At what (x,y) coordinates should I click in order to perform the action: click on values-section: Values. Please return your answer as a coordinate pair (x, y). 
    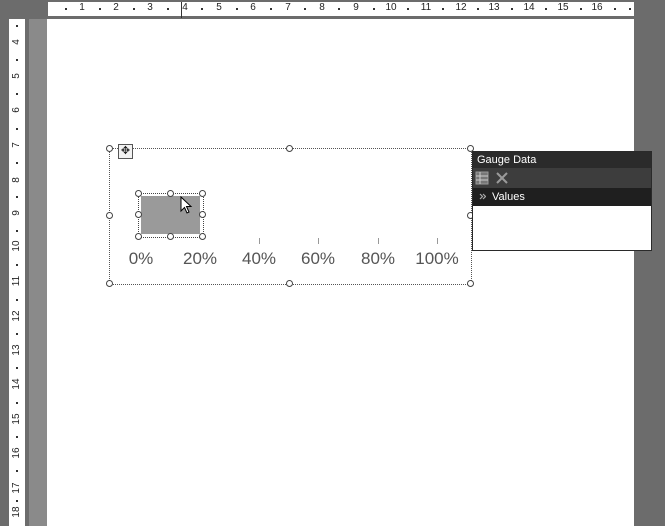
    Looking at the image, I should click on (562, 197).